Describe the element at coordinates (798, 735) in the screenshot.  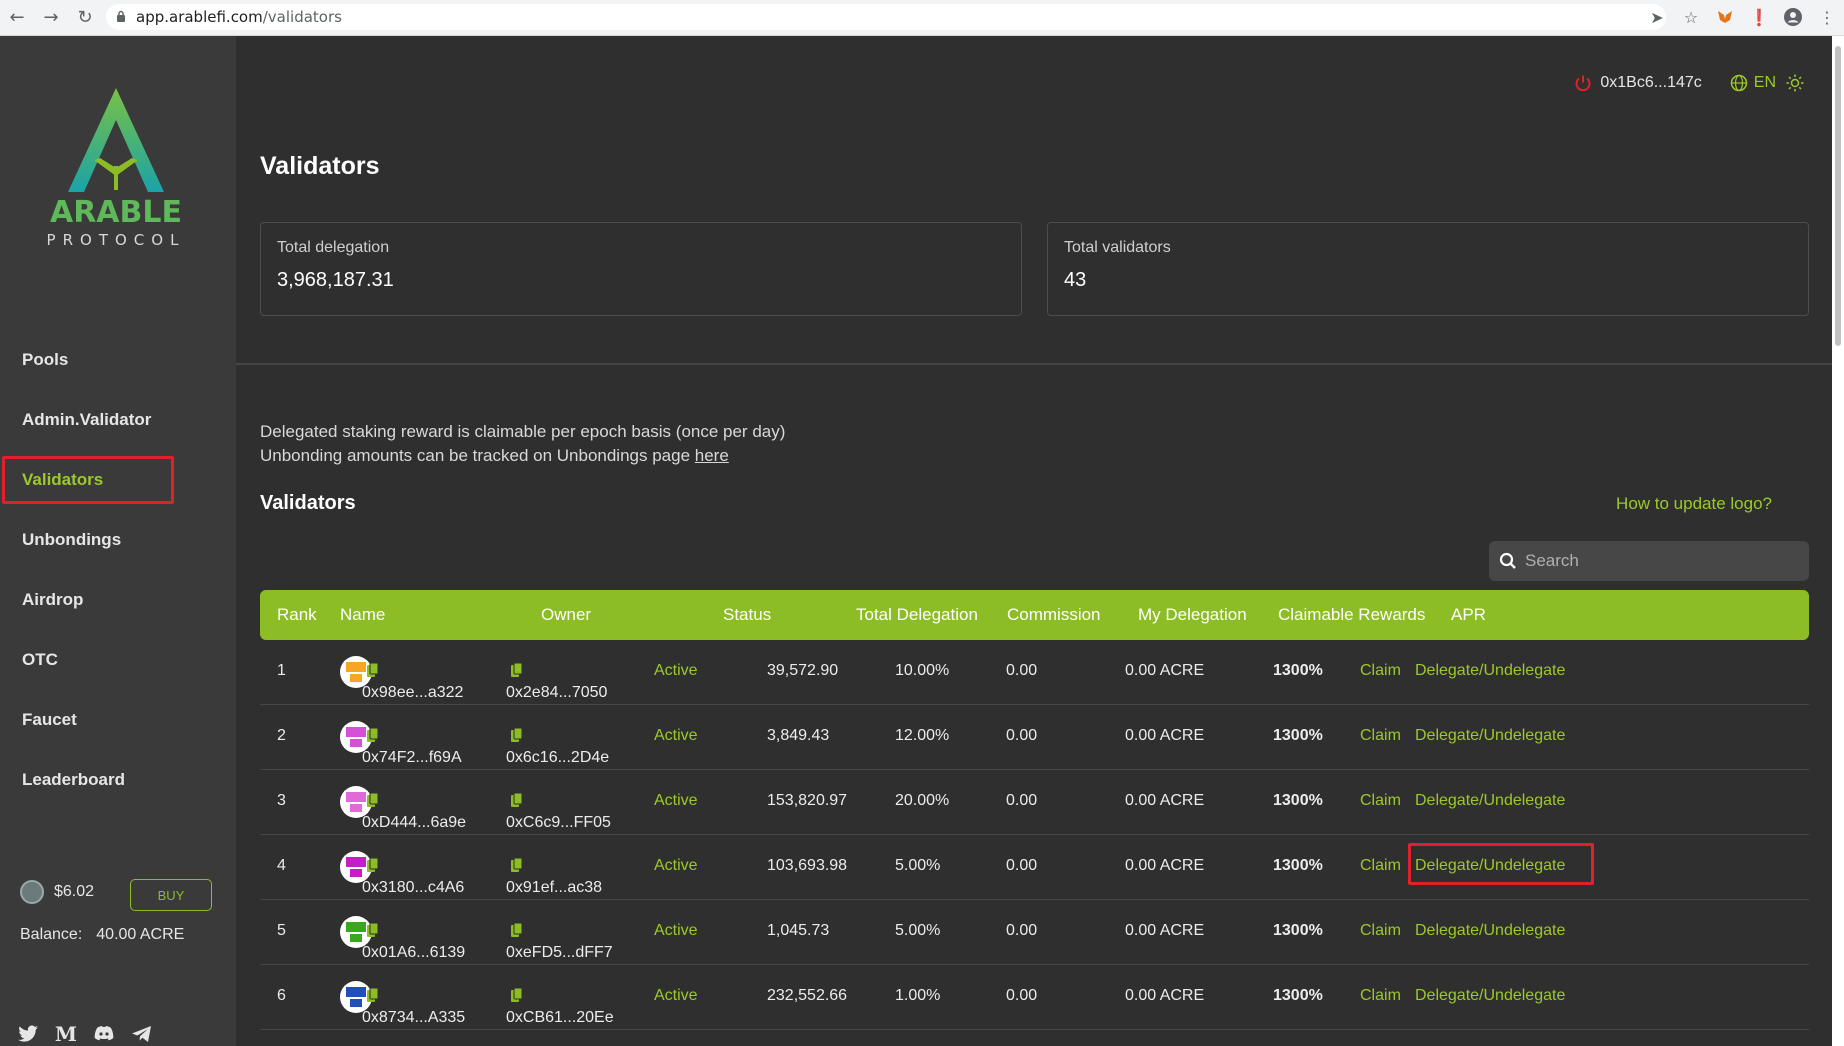
I see `total-delegation-cell: 3,849.43` at that location.